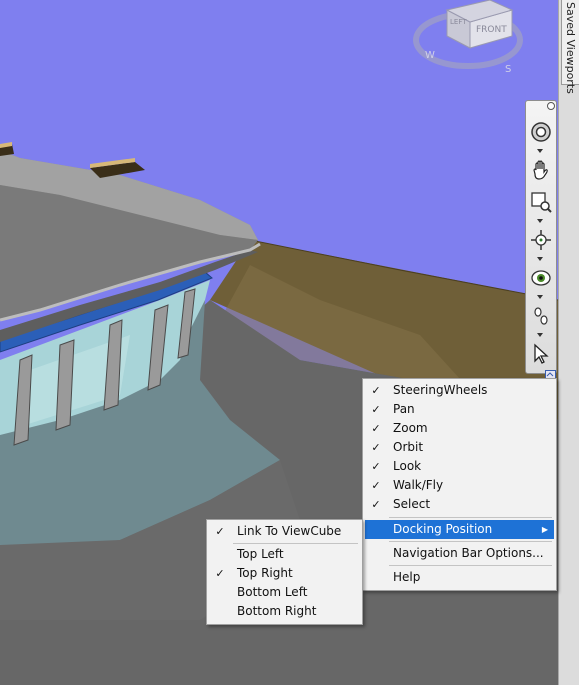  I want to click on steering-wheel-icon, so click(541, 132).